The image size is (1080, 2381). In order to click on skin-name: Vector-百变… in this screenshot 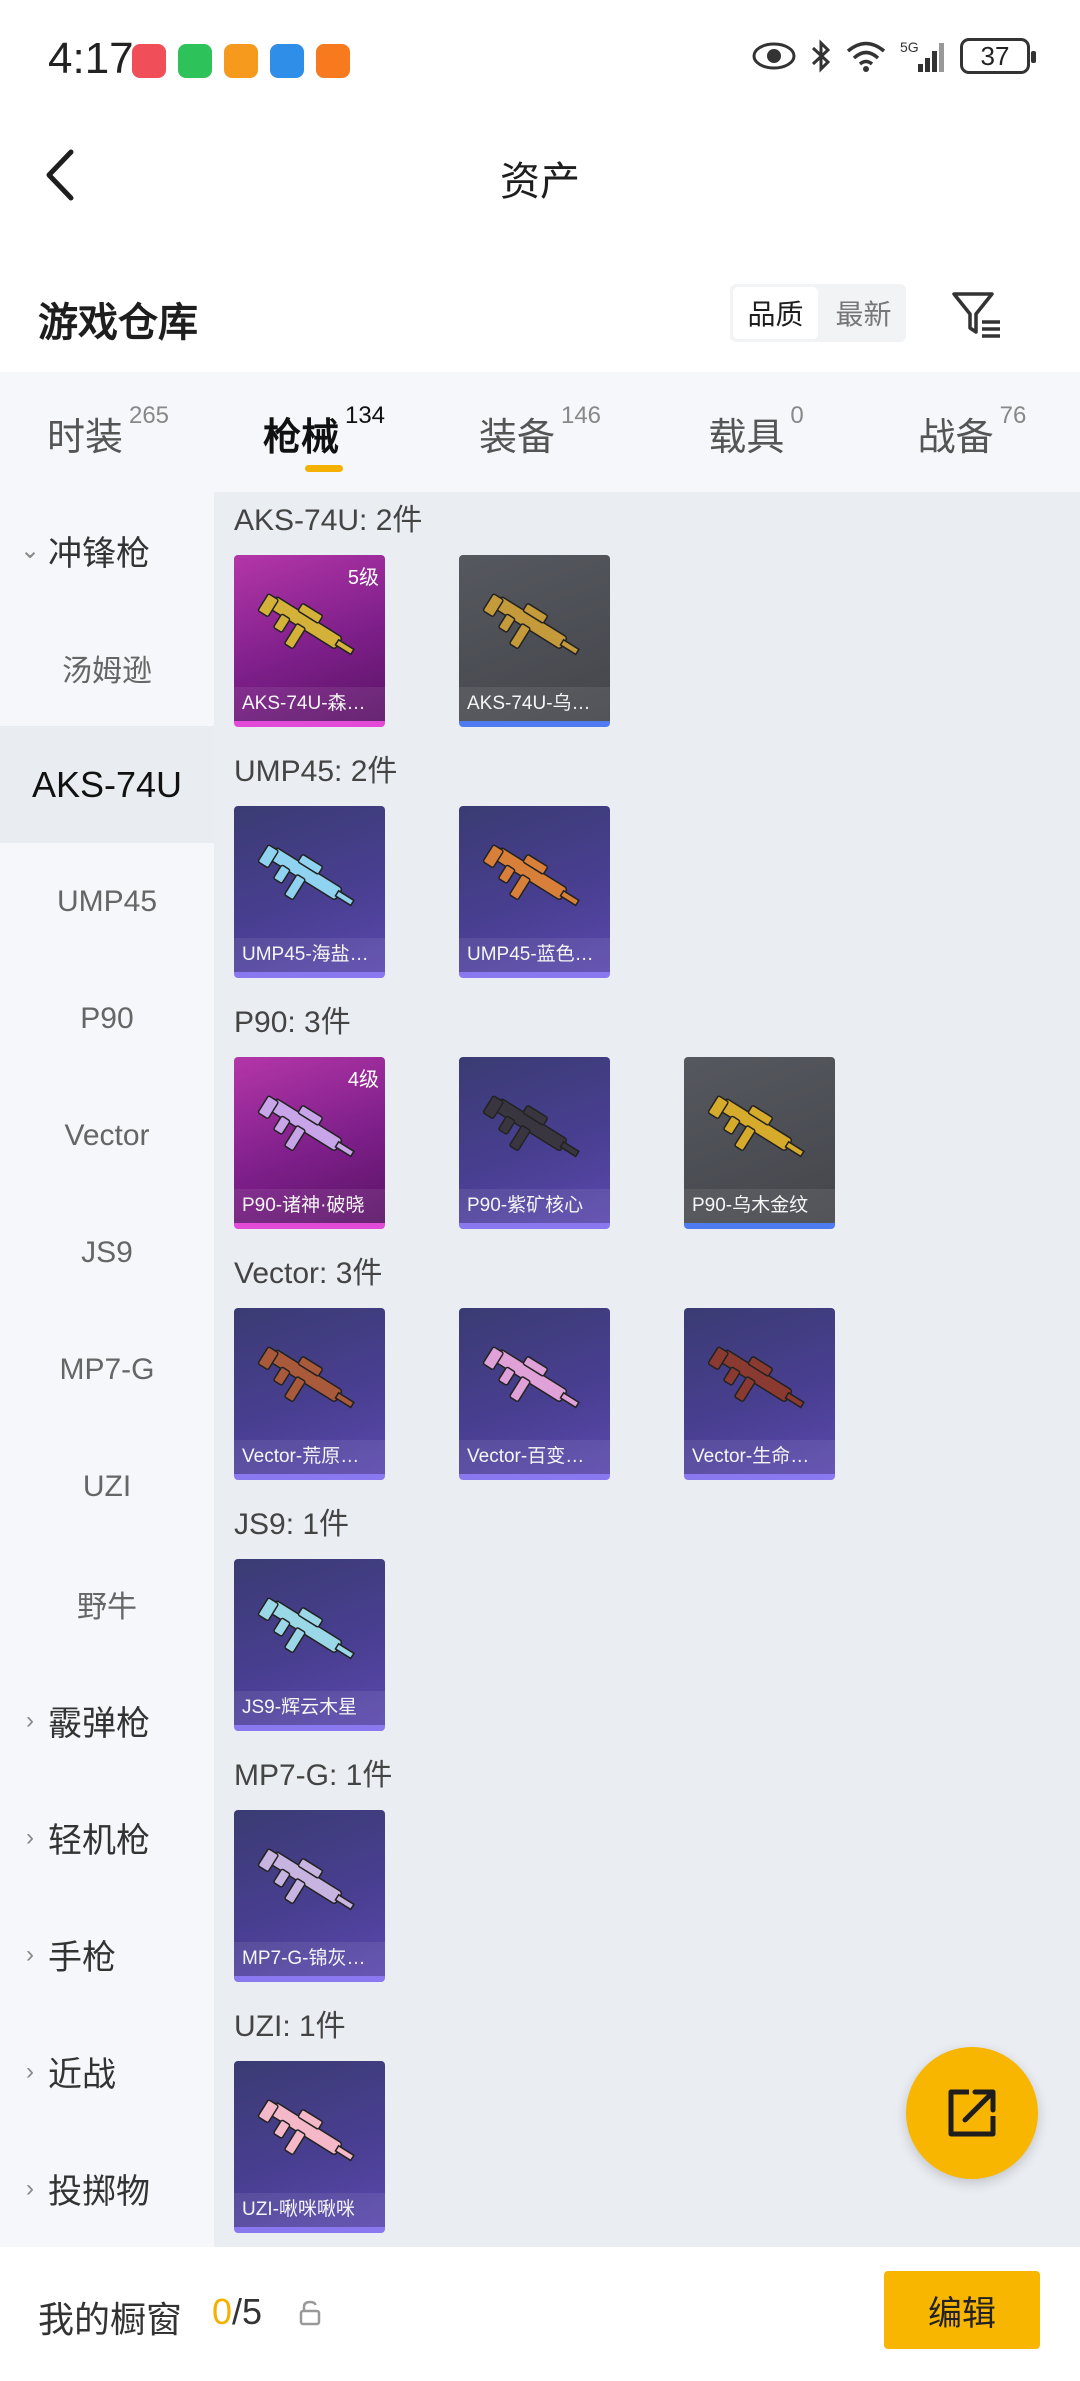, I will do `click(534, 1457)`.